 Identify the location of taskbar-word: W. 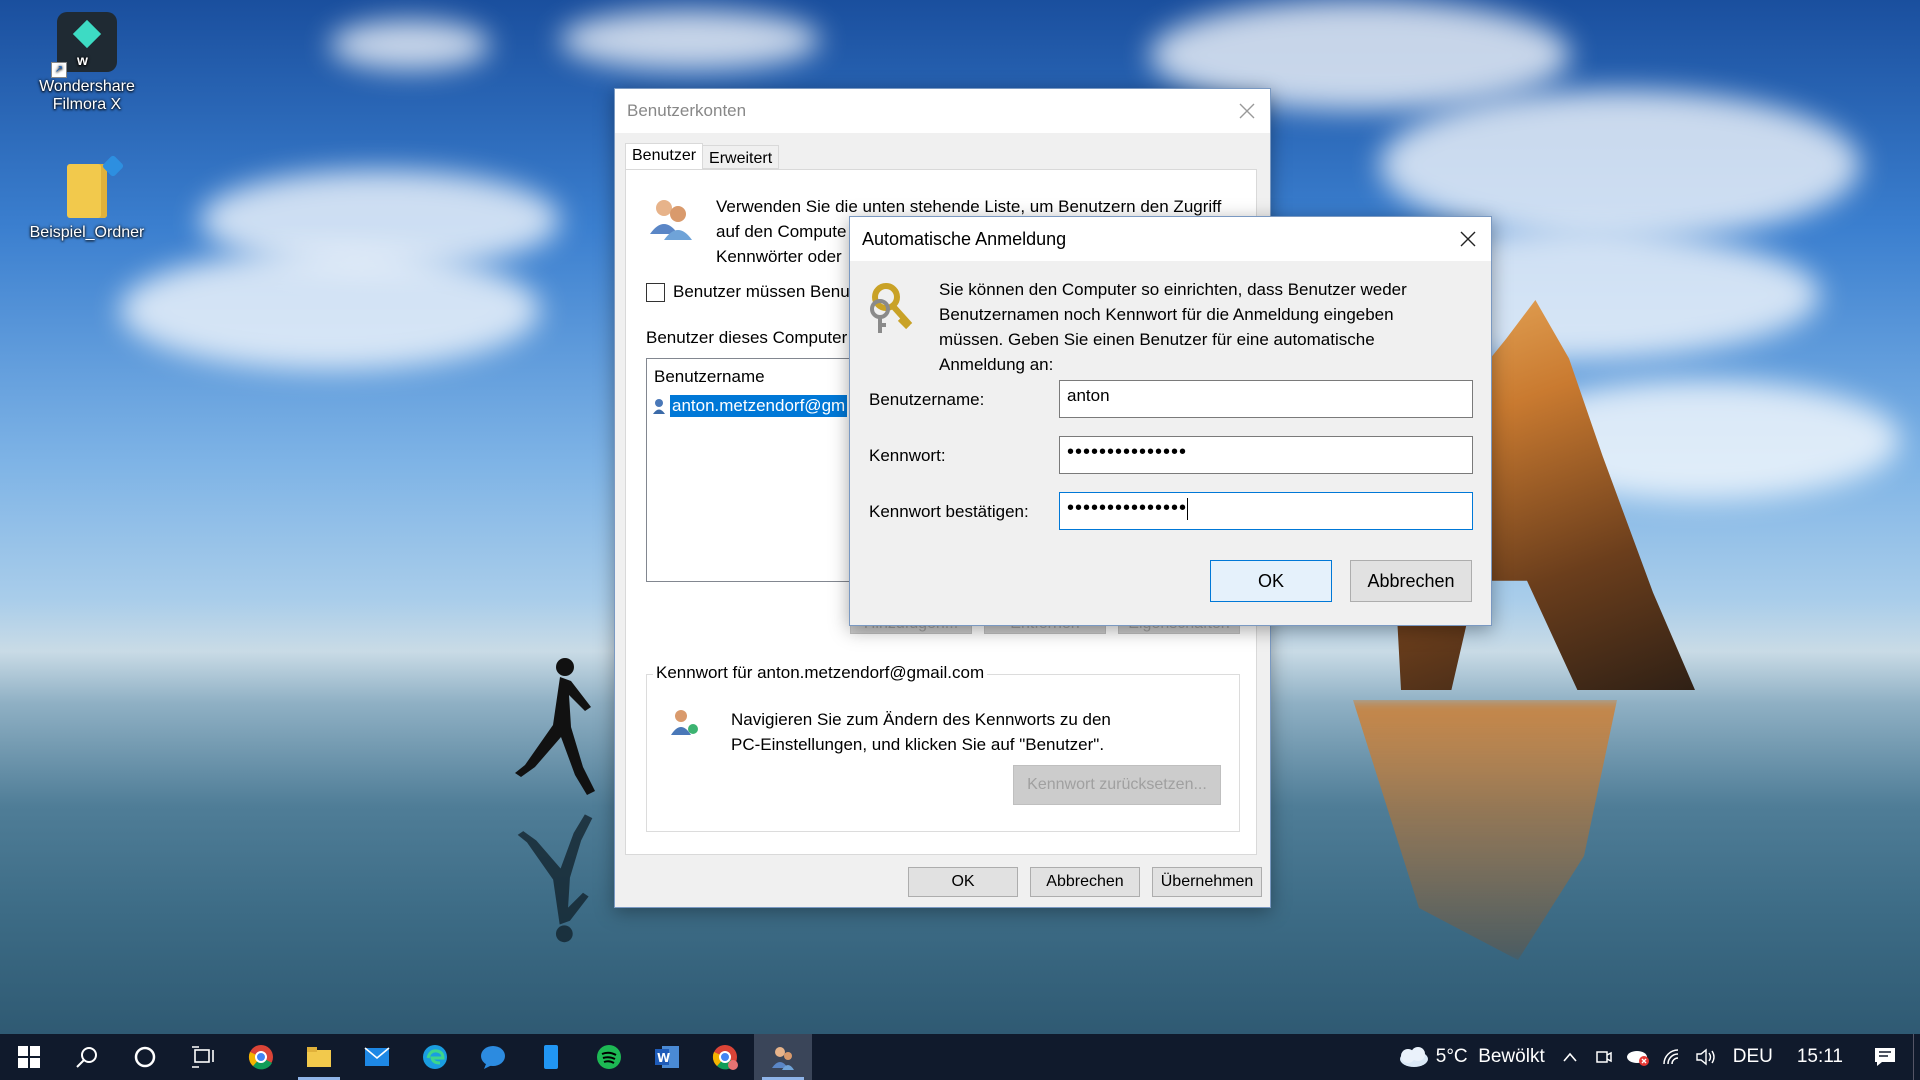
(667, 1057).